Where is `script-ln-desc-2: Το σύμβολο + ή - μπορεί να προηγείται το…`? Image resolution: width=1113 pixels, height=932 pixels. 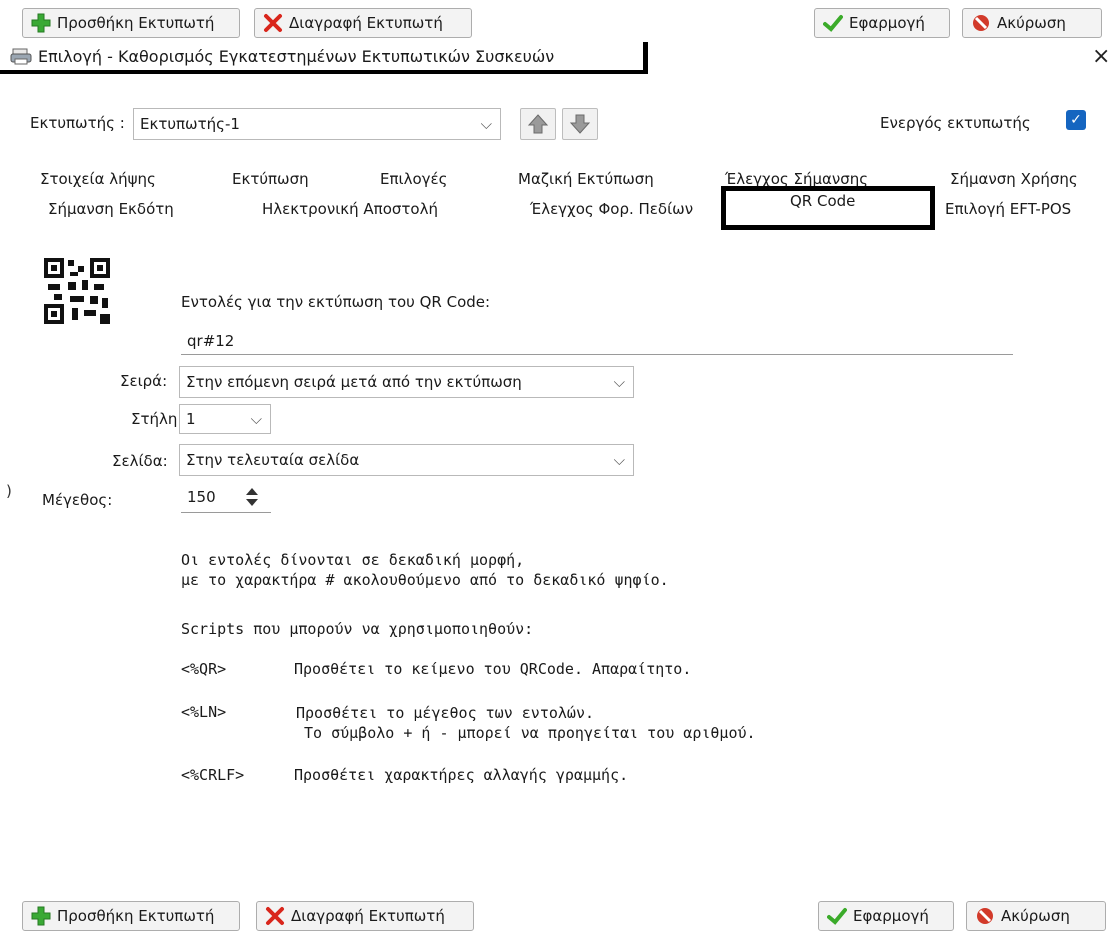 script-ln-desc-2: Το σύμβολο + ή - μπορεί να προηγείται το… is located at coordinates (530, 733).